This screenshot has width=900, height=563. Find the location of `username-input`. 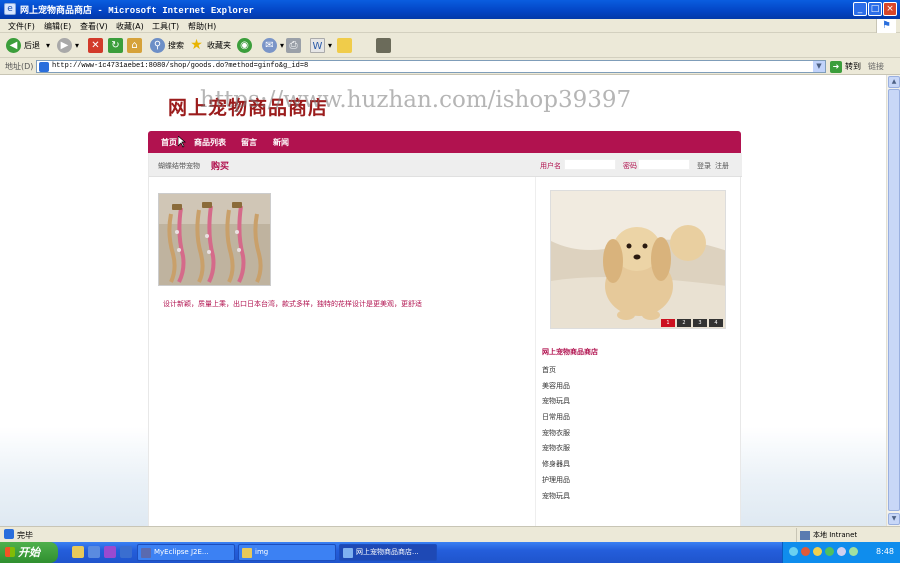

username-input is located at coordinates (590, 164).